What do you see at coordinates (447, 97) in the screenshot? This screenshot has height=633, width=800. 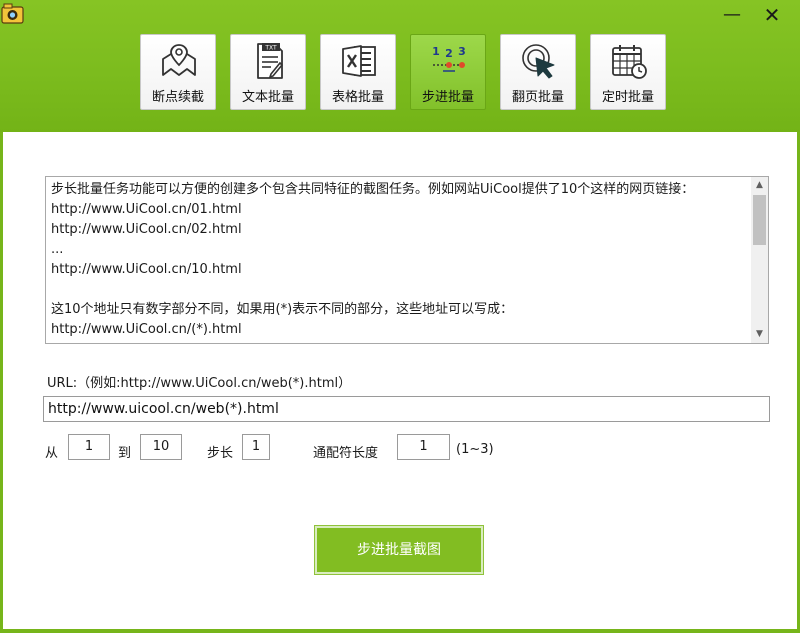 I see `tab-label: 步进批量` at bounding box center [447, 97].